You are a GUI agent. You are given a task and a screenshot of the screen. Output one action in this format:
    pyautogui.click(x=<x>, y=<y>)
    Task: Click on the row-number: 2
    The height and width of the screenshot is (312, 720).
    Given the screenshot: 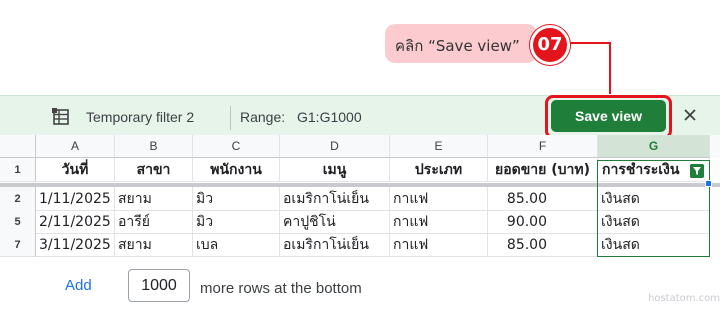 What is the action you would take?
    pyautogui.click(x=18, y=199)
    